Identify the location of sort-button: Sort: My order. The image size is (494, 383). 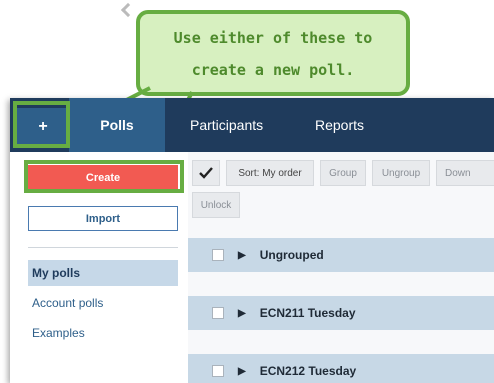
(270, 173).